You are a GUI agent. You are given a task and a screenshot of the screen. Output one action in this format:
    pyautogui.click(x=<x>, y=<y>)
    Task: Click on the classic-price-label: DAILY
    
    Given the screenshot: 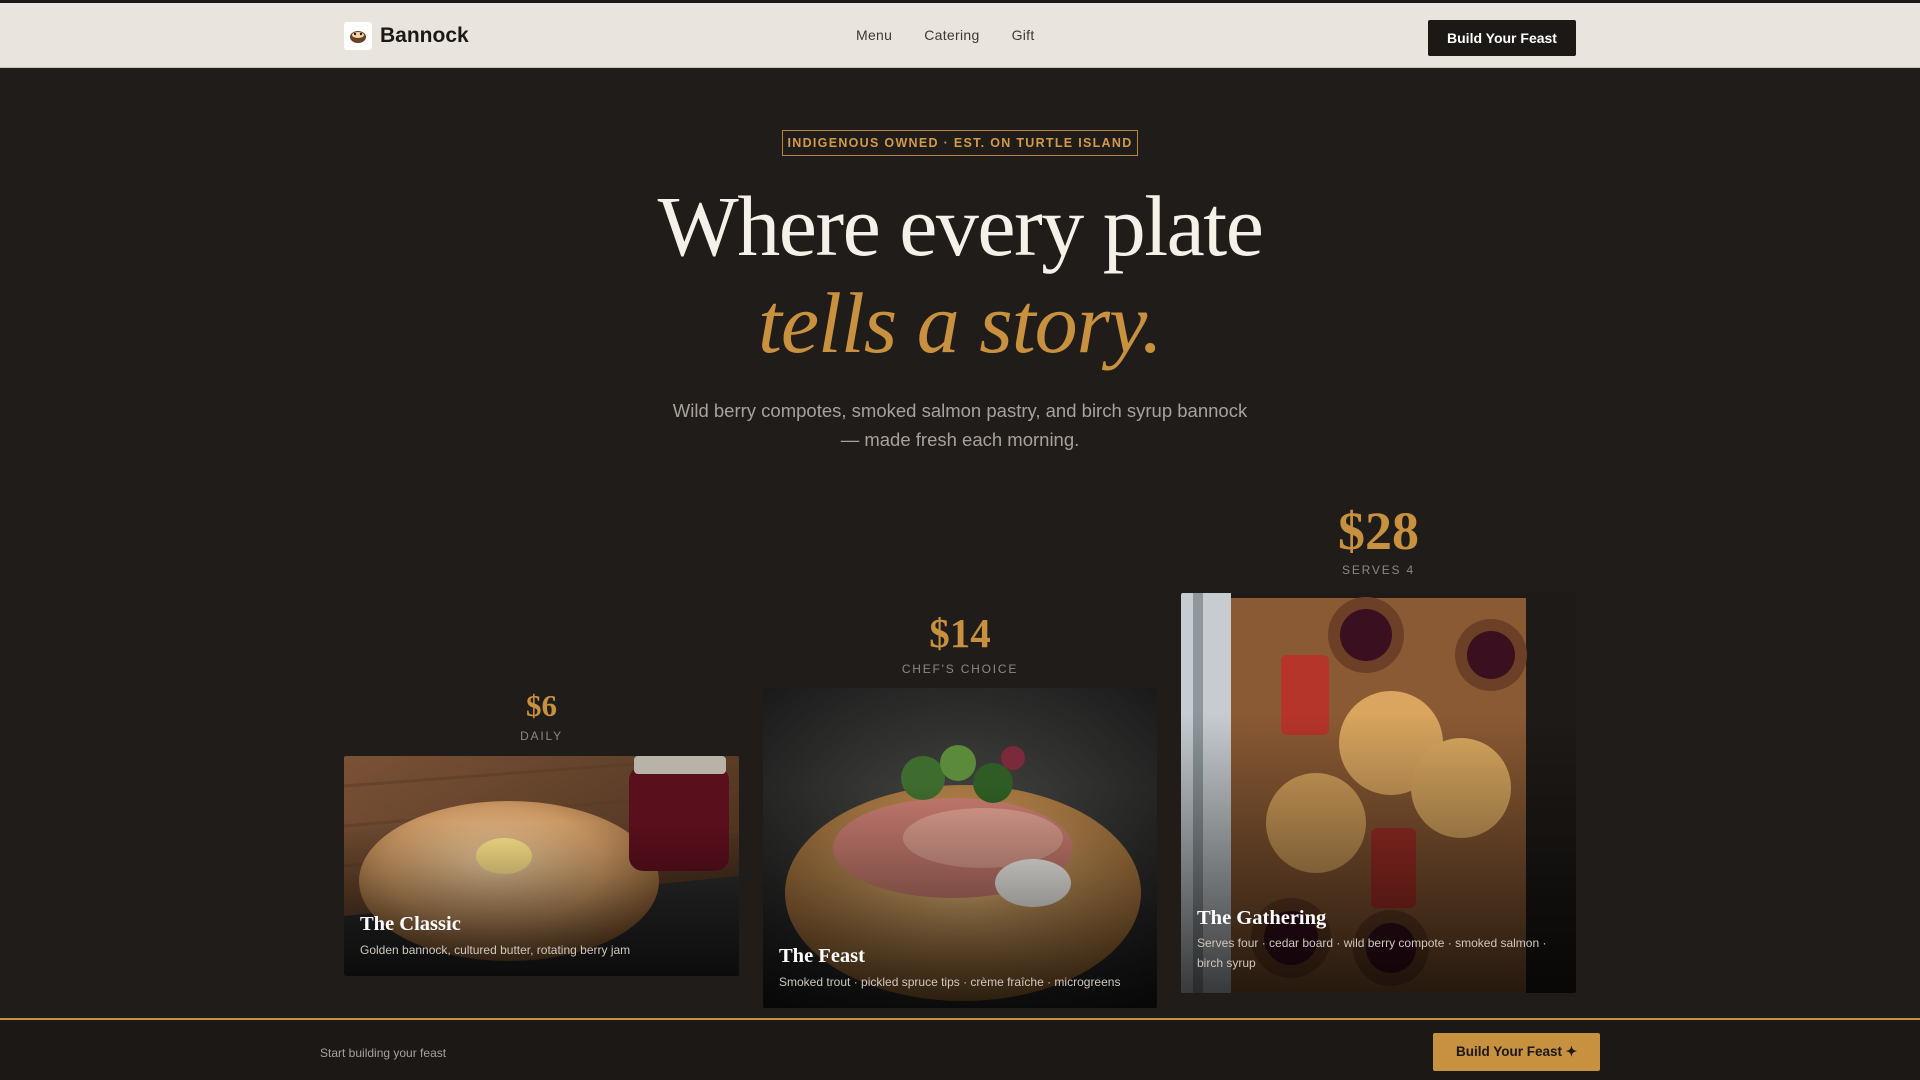 What is the action you would take?
    pyautogui.click(x=541, y=736)
    